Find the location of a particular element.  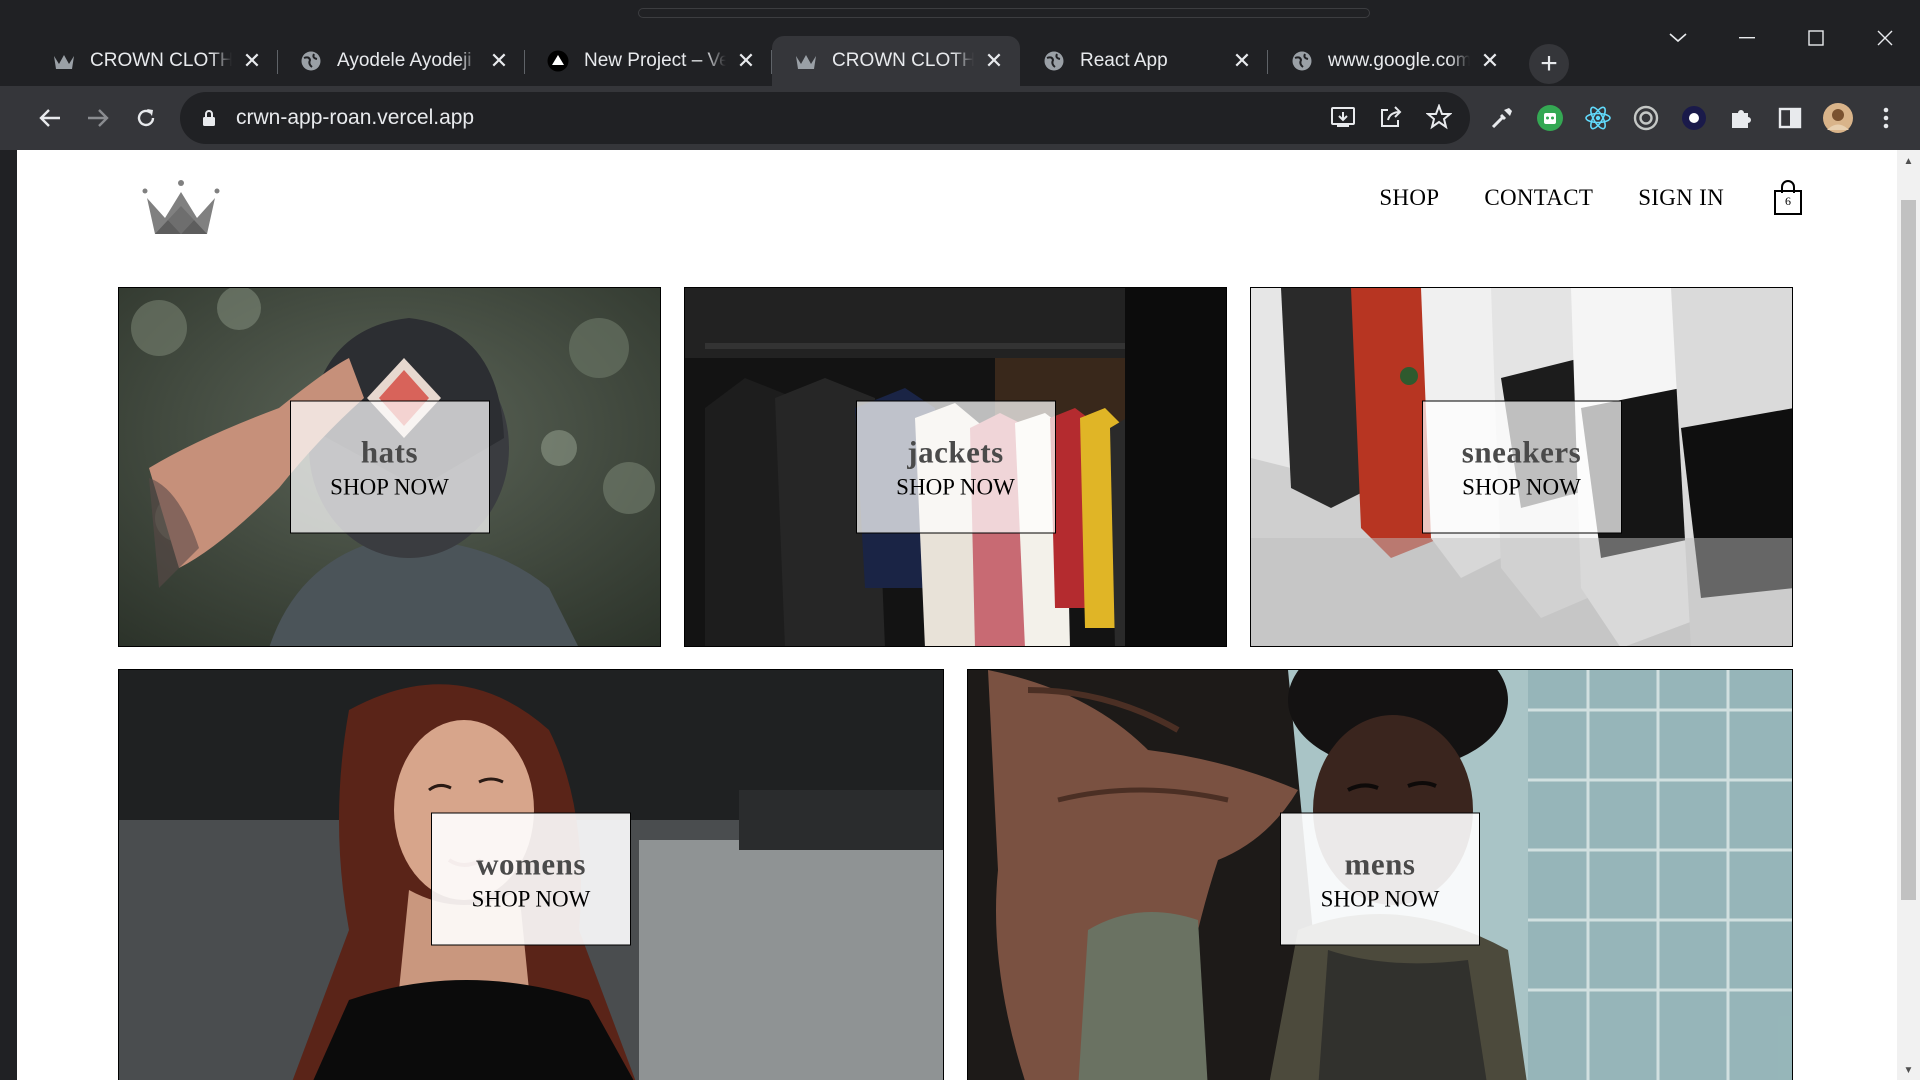

nav-shop-link: SHOP is located at coordinates (1409, 198).